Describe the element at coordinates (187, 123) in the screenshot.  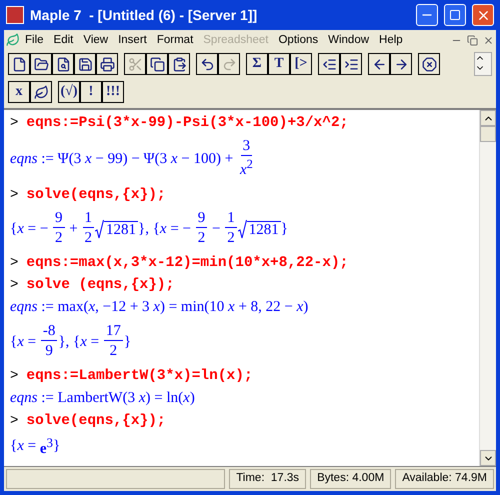
I see `input-command: eqns:=Psi(3*x-99)-Psi(3*x-100)+3/x^2;` at that location.